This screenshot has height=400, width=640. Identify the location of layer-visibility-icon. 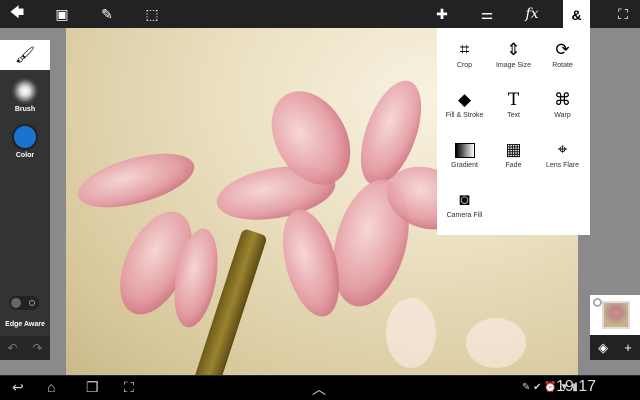
(597, 302).